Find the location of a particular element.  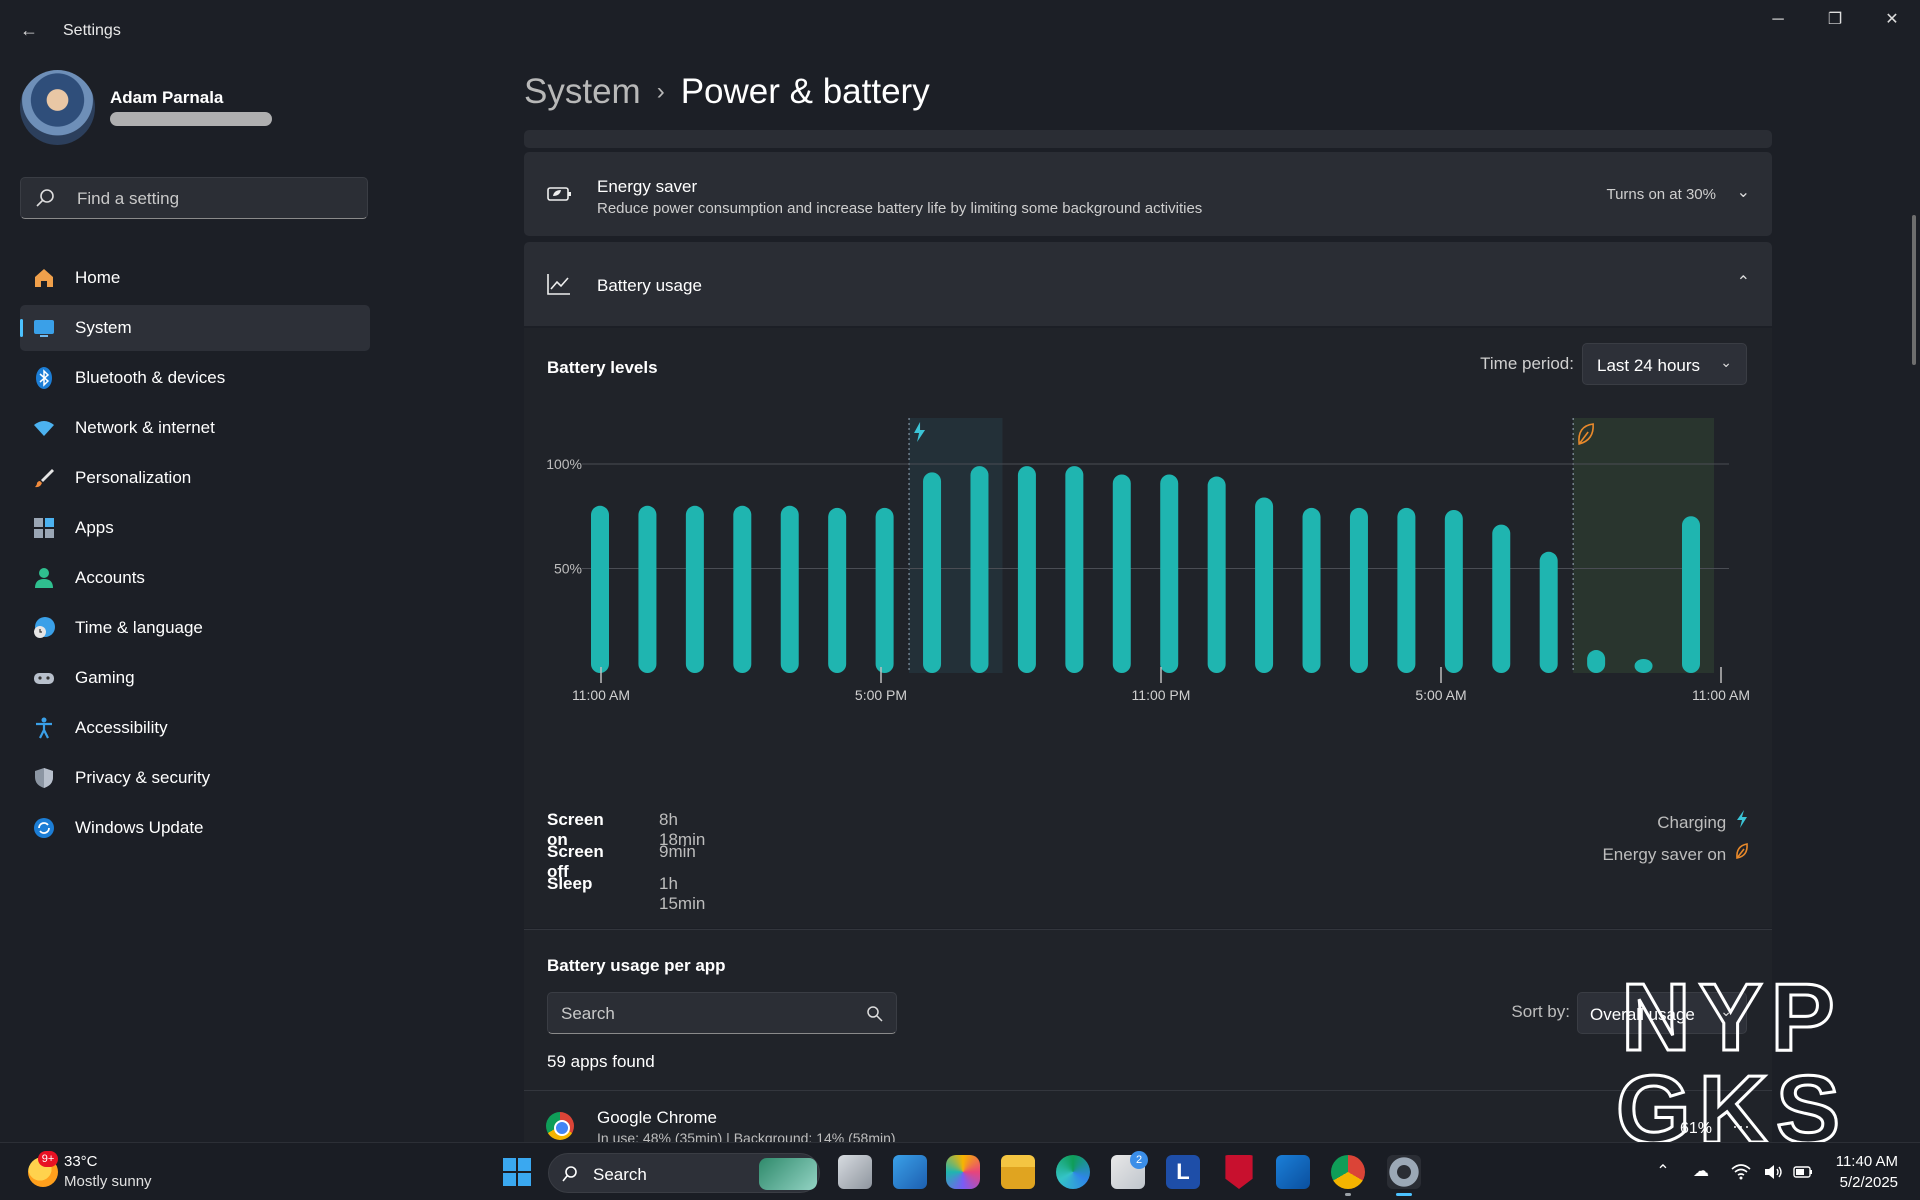

charging-bolt-icon is located at coordinates (1742, 819).